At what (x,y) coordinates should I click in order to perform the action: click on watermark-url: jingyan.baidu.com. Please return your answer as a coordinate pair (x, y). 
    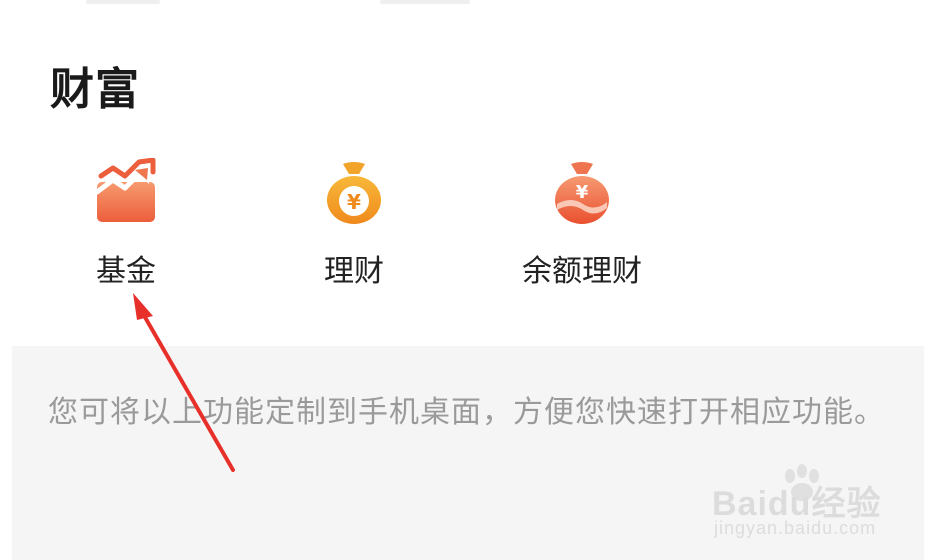
    Looking at the image, I should click on (795, 528).